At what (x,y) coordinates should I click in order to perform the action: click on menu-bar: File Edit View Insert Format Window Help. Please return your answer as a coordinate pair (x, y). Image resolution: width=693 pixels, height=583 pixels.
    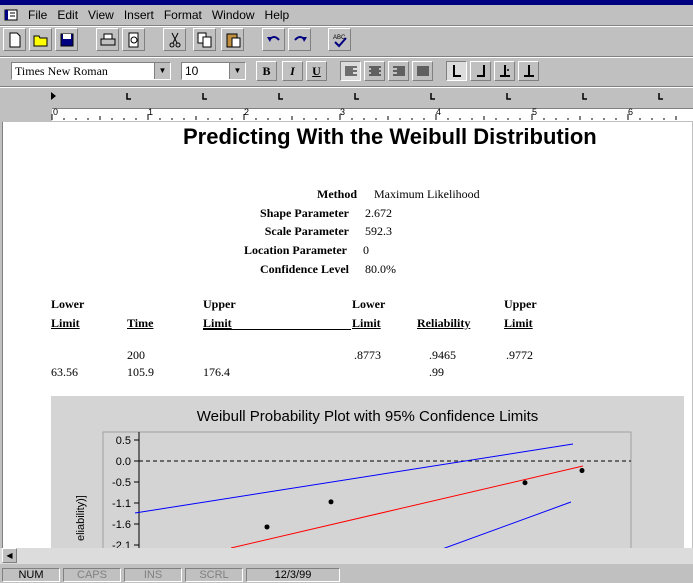
    Looking at the image, I should click on (346, 15).